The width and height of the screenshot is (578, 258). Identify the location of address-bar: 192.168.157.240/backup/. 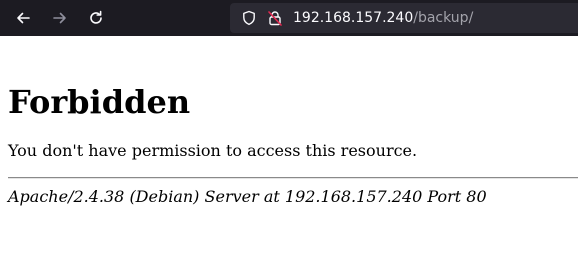
(404, 18).